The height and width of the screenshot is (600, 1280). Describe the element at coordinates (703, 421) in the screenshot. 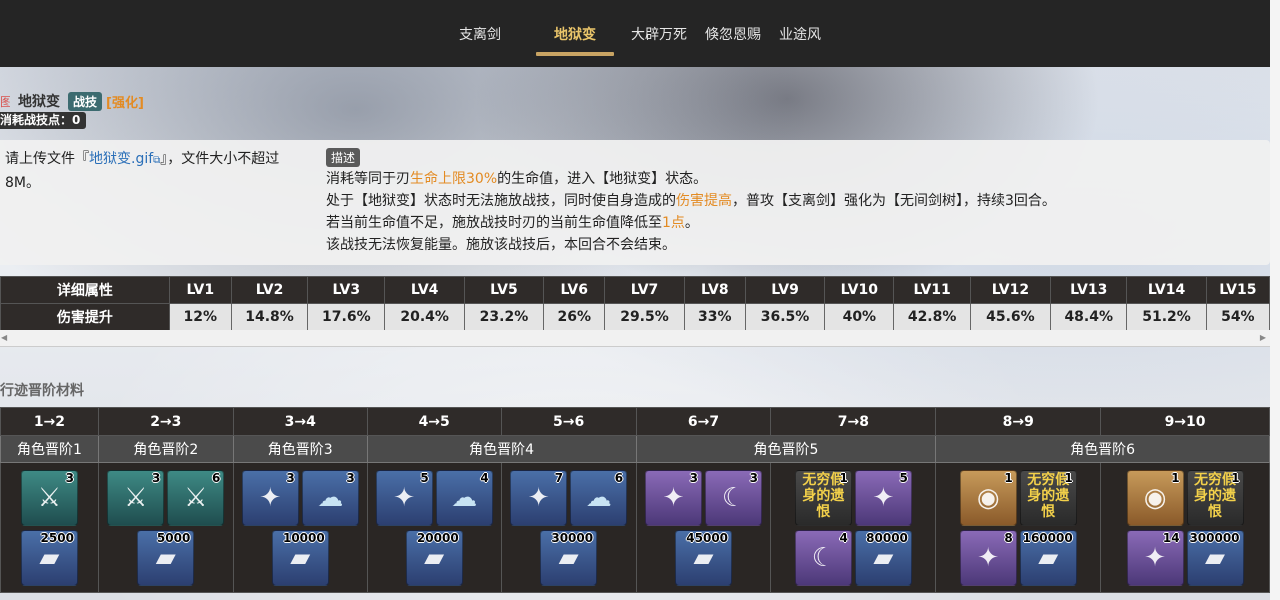

I see `stage-header: 6→7` at that location.